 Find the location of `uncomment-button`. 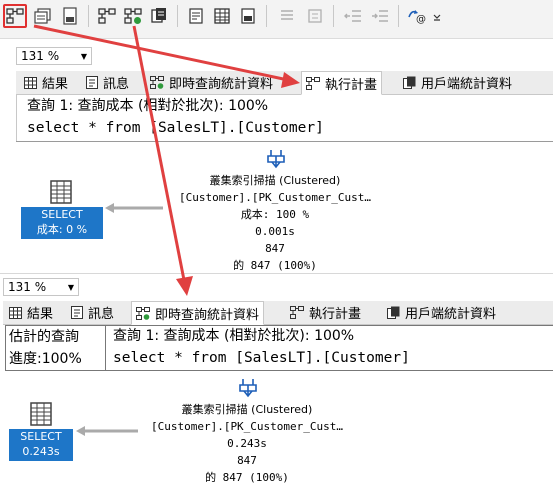

uncomment-button is located at coordinates (315, 16).